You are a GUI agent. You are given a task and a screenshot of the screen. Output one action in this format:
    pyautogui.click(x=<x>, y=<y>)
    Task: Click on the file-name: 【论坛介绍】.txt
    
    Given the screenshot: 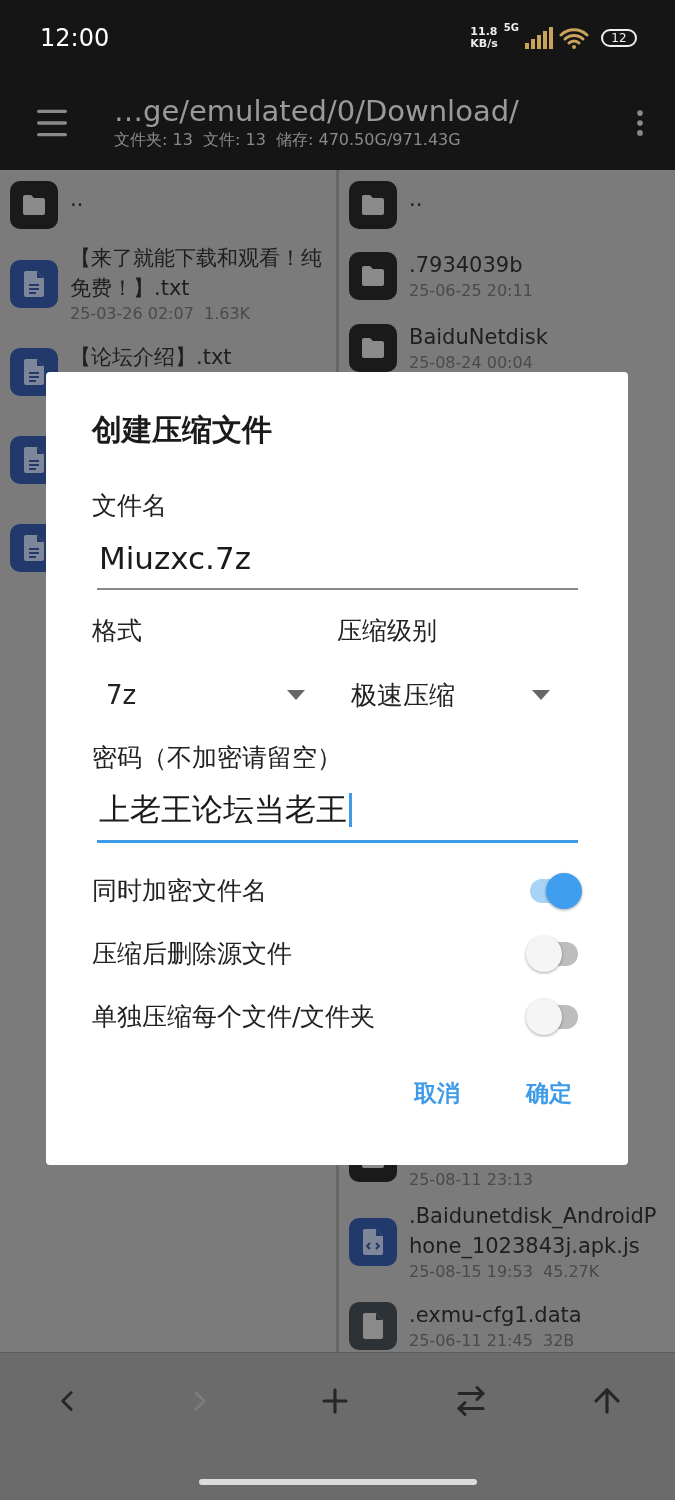 What is the action you would take?
    pyautogui.click(x=198, y=357)
    